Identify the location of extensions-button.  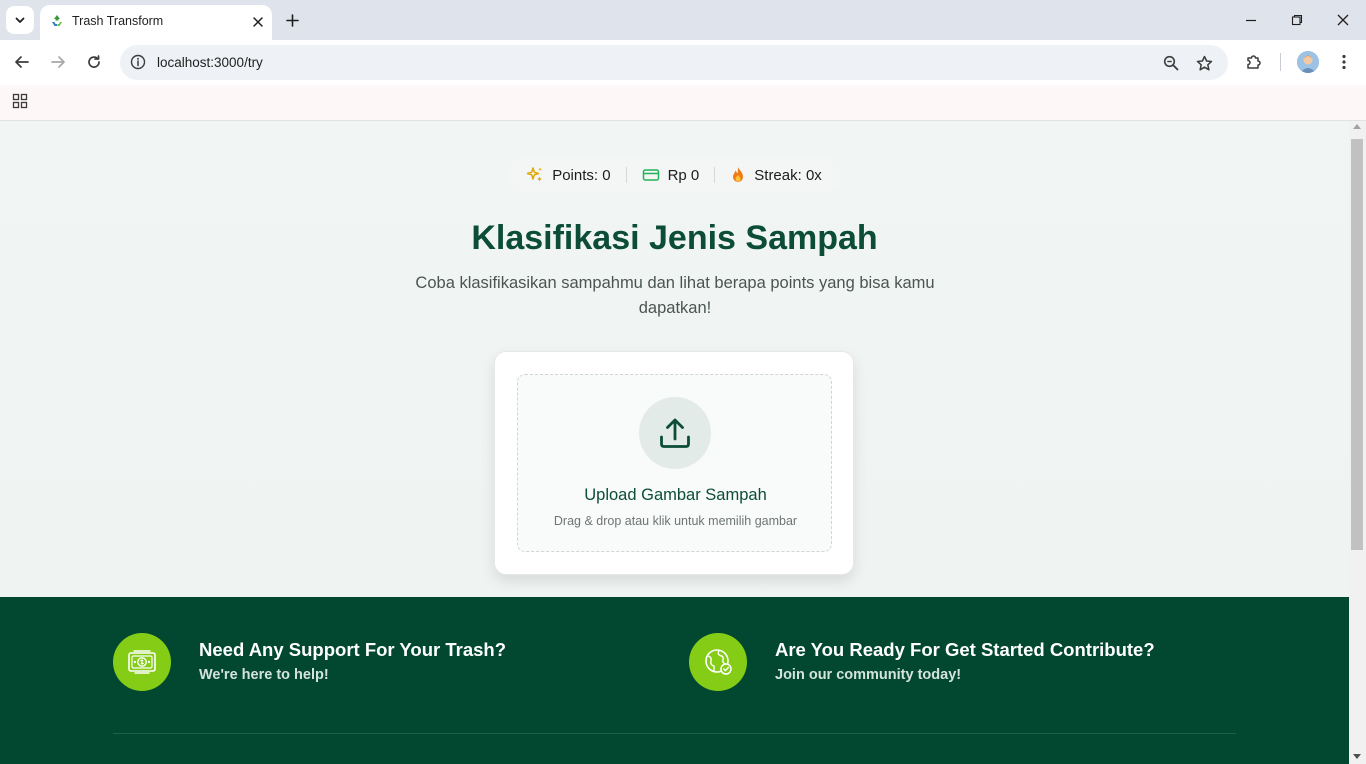
(1254, 62).